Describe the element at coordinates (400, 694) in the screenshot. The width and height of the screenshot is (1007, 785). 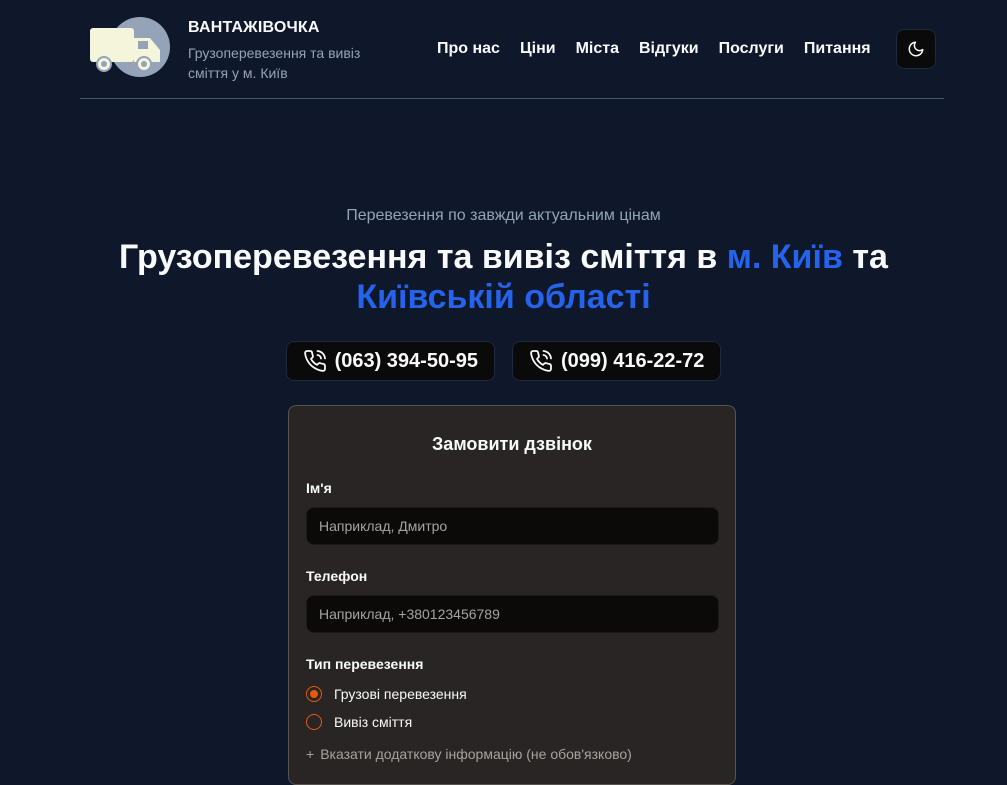
I see `radio-label-cargo: Грузові перевезення` at that location.